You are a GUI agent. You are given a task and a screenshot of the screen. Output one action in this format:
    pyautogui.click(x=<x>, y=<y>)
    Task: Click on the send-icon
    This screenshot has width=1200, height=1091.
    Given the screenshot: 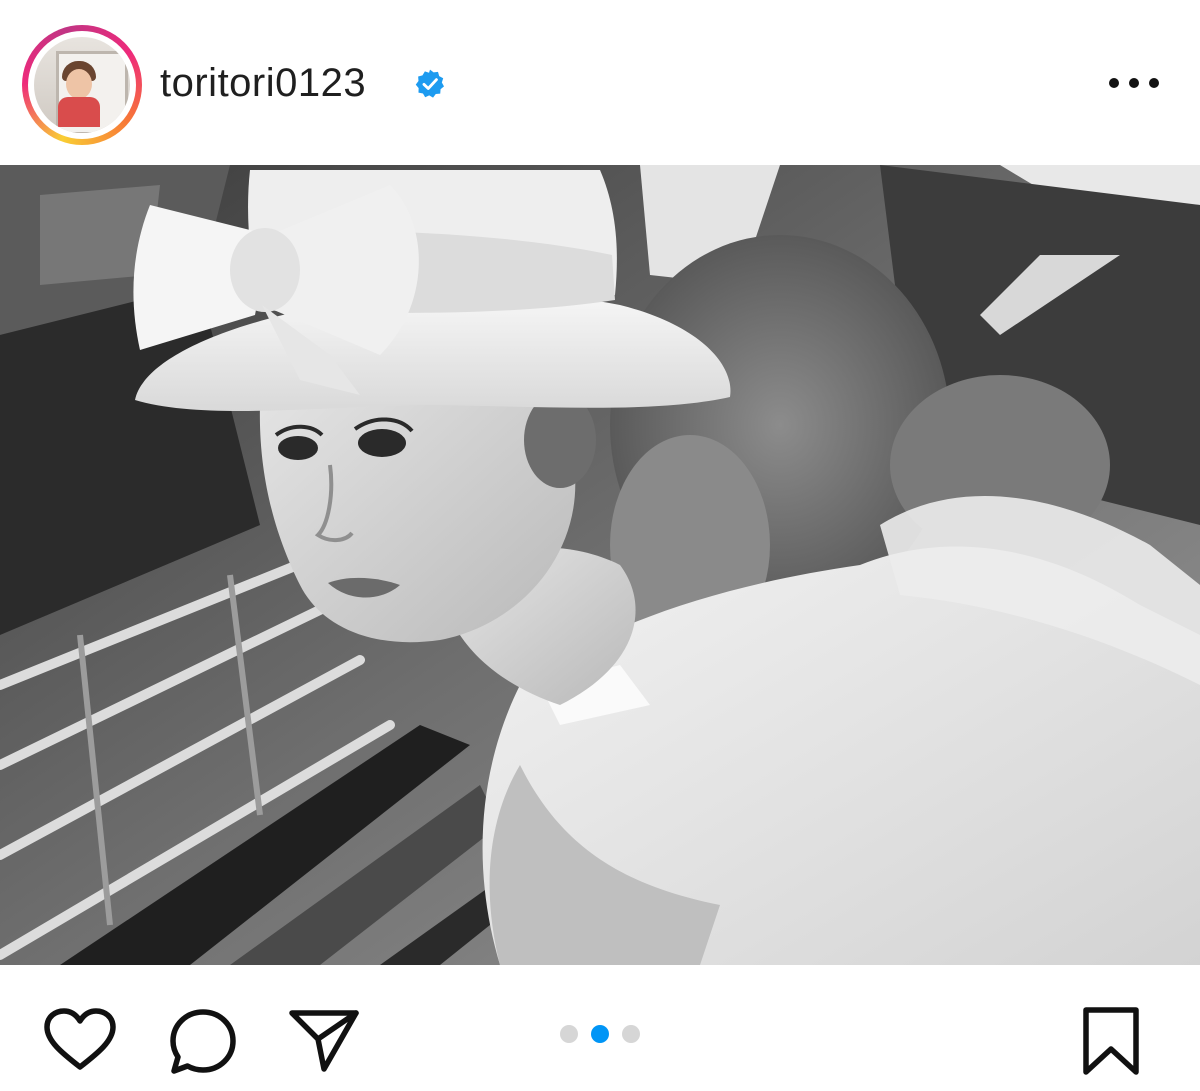 What is the action you would take?
    pyautogui.click(x=324, y=1040)
    